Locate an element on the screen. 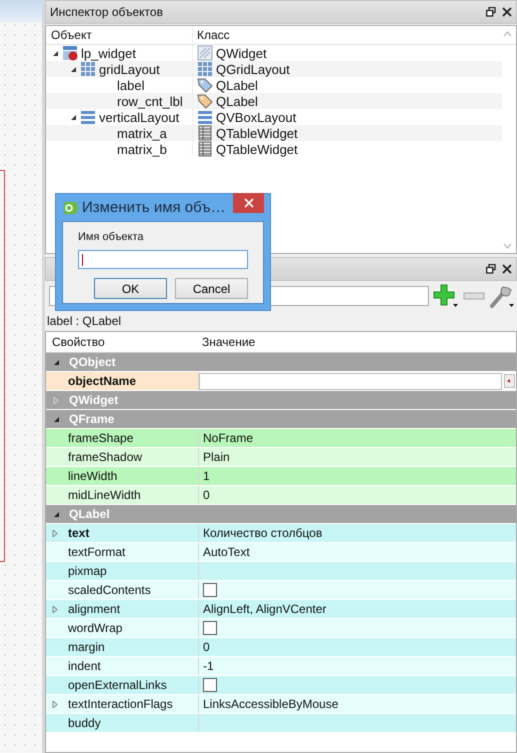  property-name: frameShape is located at coordinates (101, 438).